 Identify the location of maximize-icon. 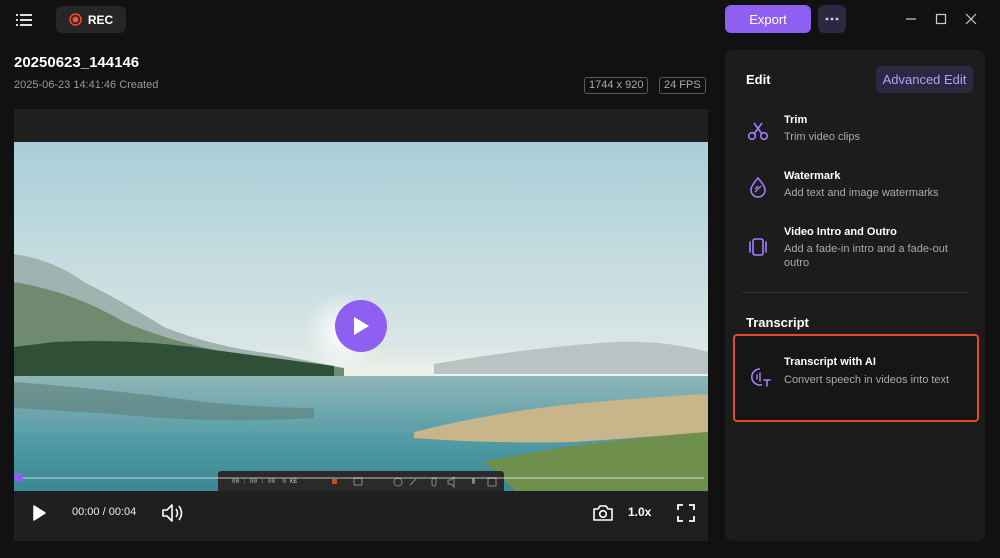
(941, 19).